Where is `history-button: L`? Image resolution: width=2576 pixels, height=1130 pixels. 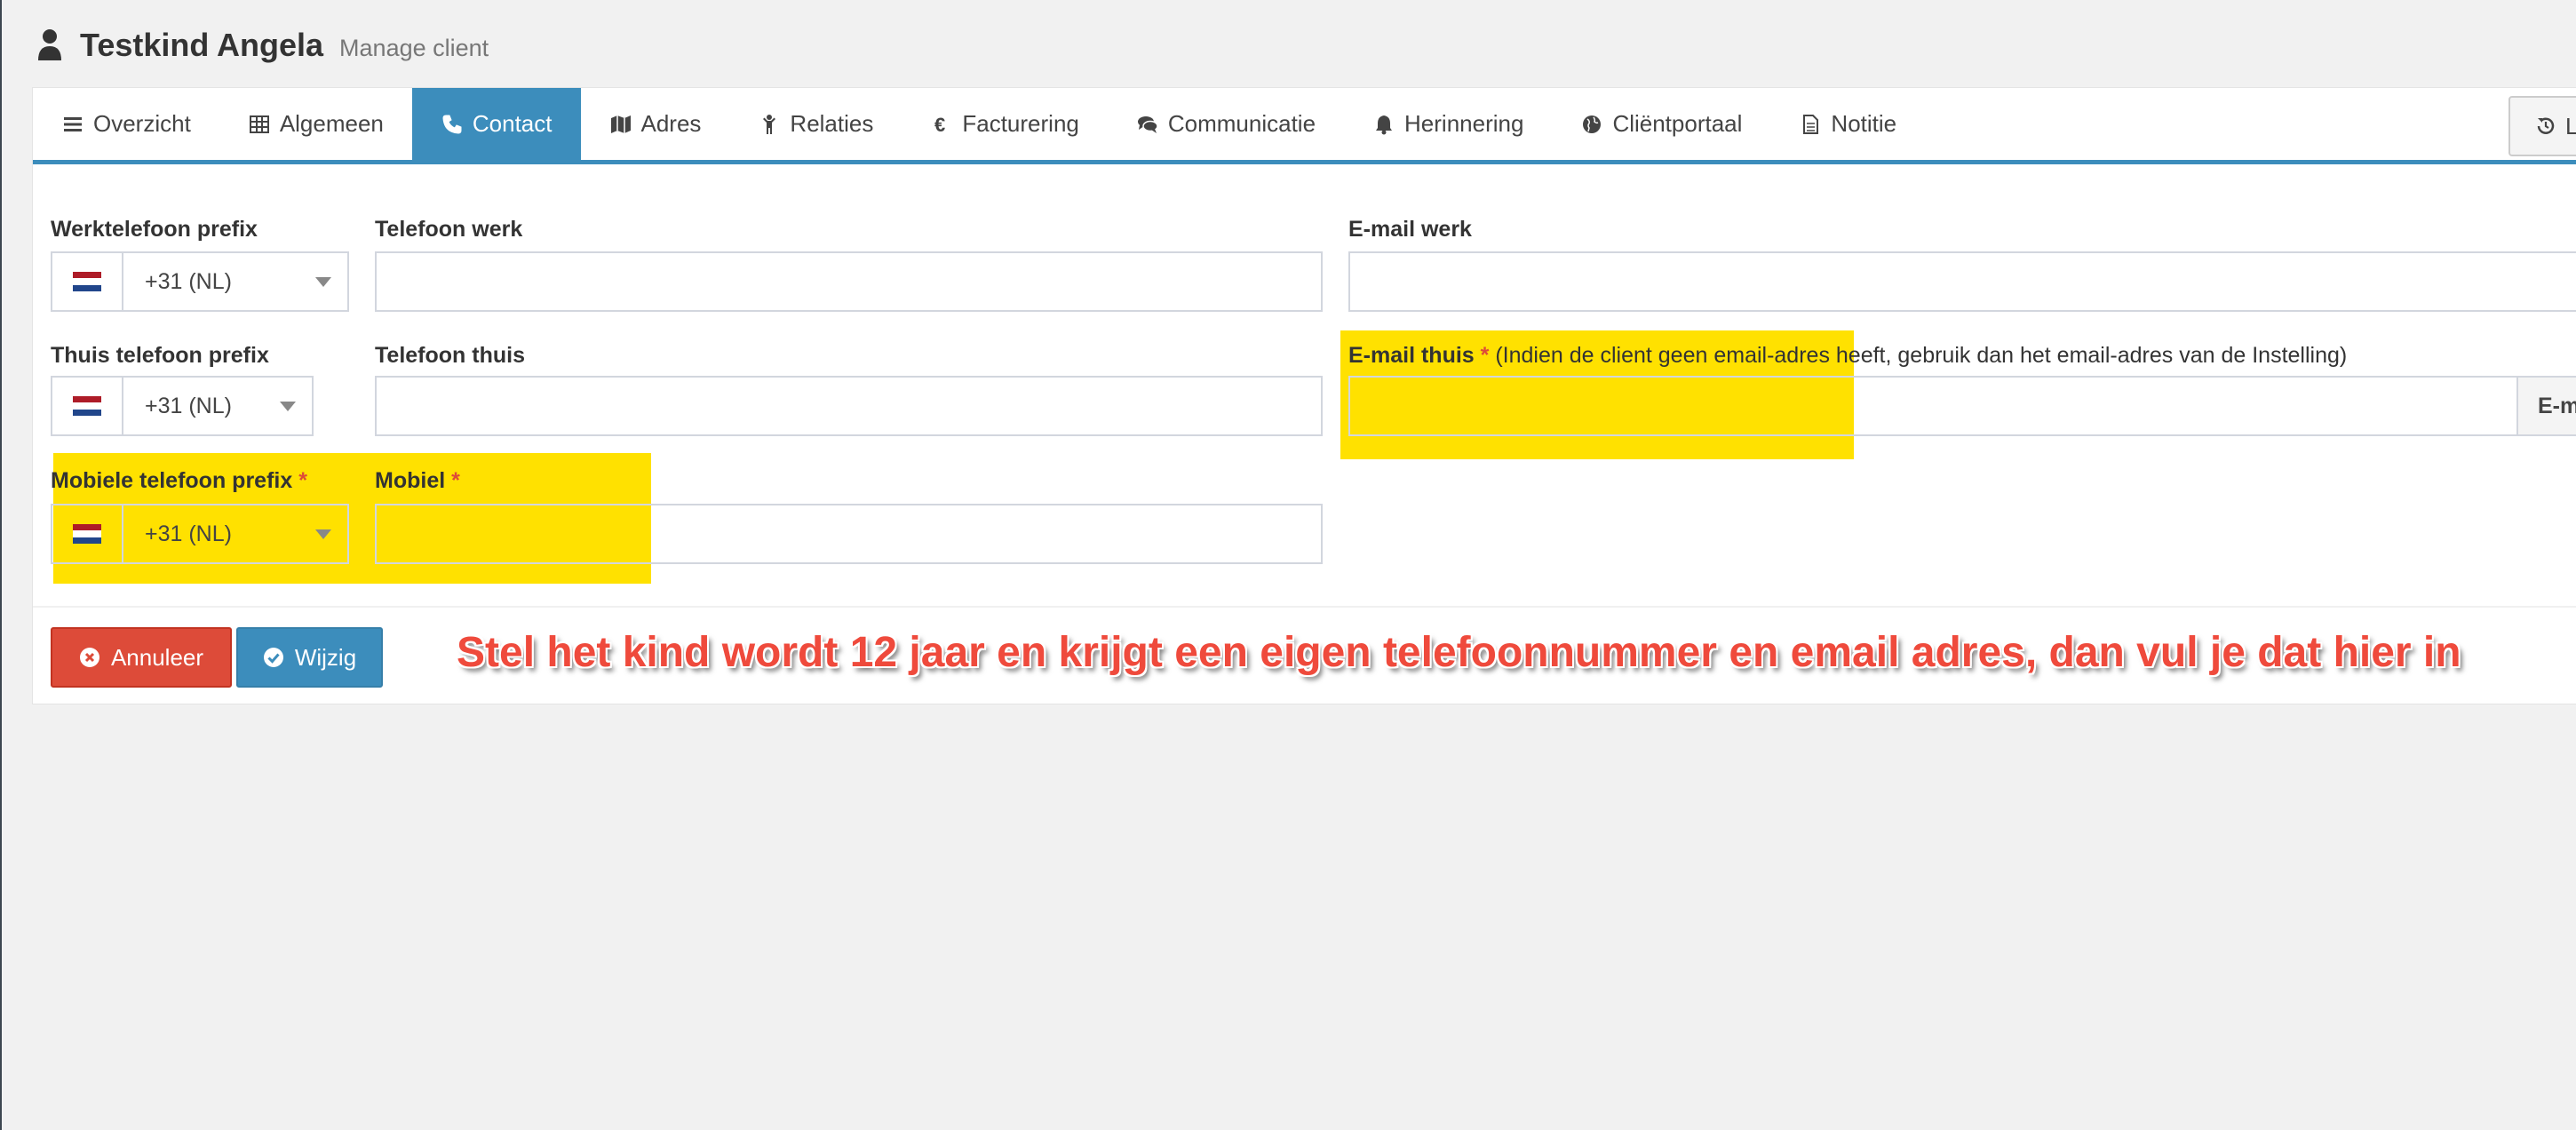 history-button: L is located at coordinates (2542, 126).